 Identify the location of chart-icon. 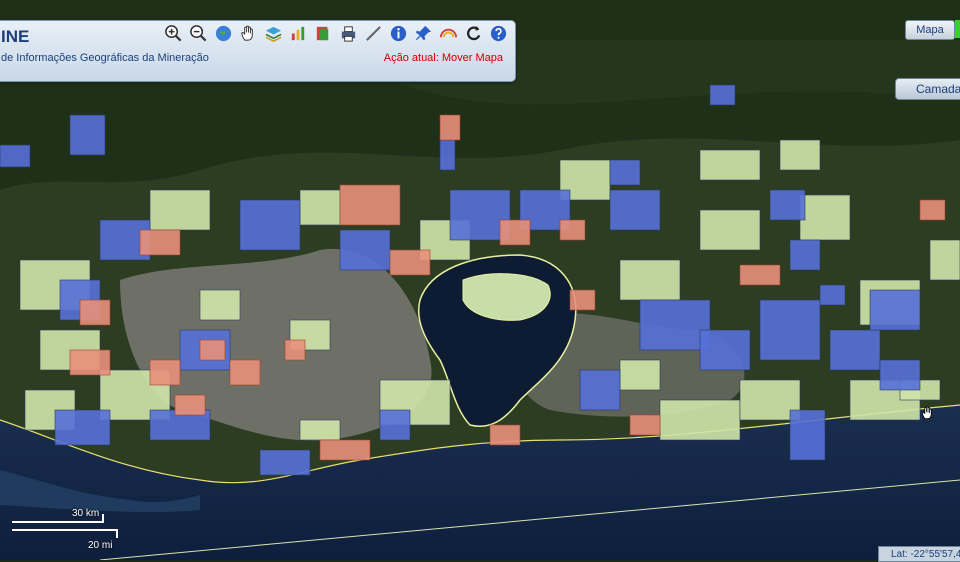
(298, 33).